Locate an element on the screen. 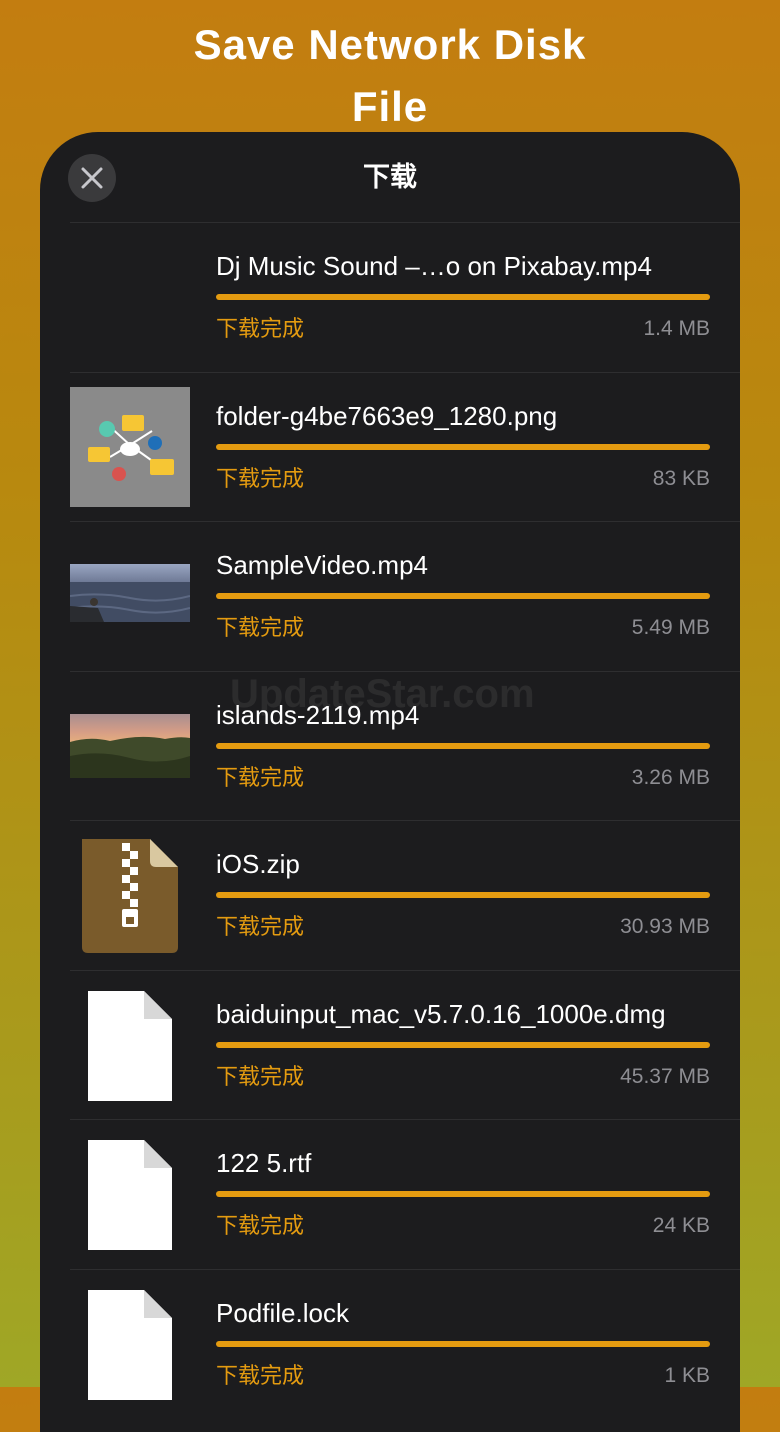  file-size: 45.37 MB is located at coordinates (665, 1076).